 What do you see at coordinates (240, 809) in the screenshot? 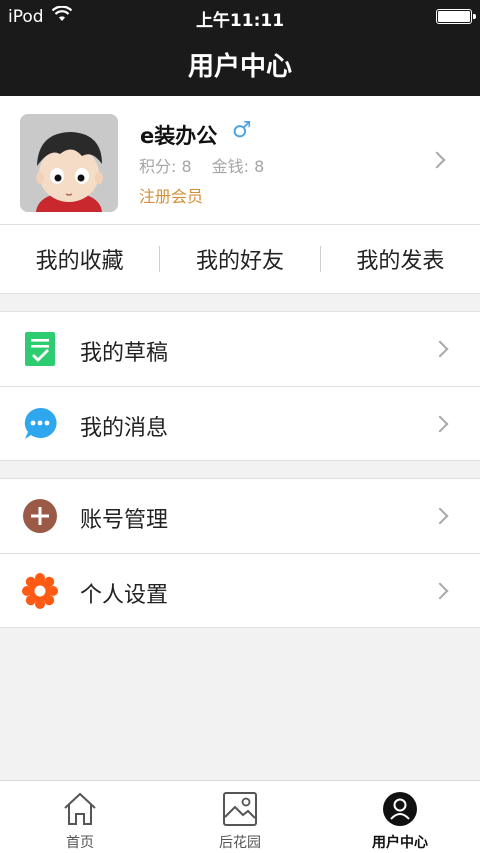
I see `garden-icon` at bounding box center [240, 809].